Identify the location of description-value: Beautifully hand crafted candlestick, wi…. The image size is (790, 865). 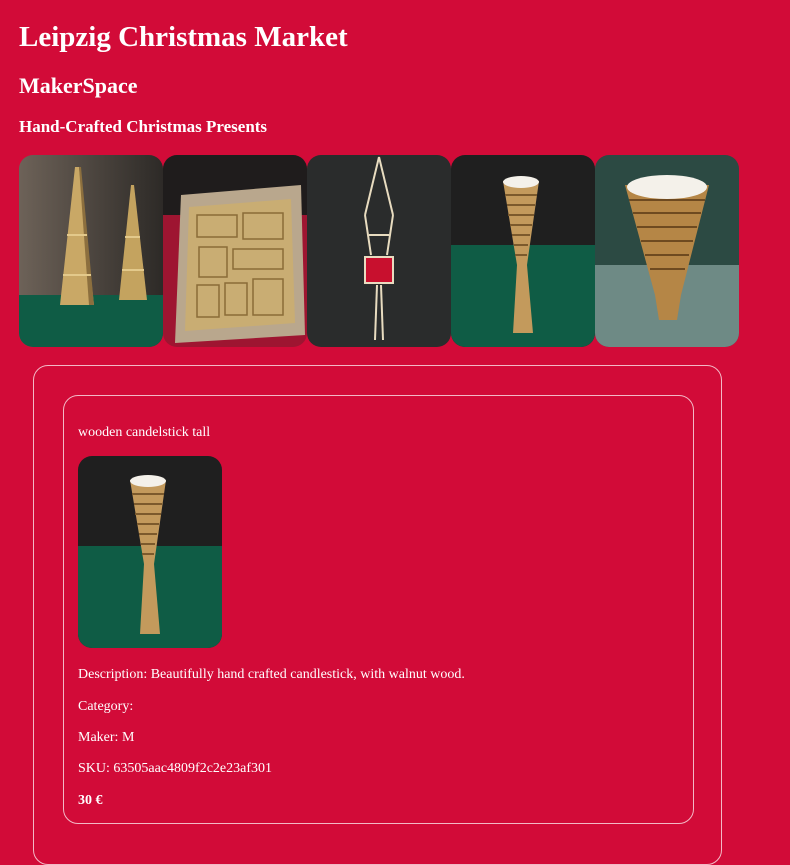
(307, 674).